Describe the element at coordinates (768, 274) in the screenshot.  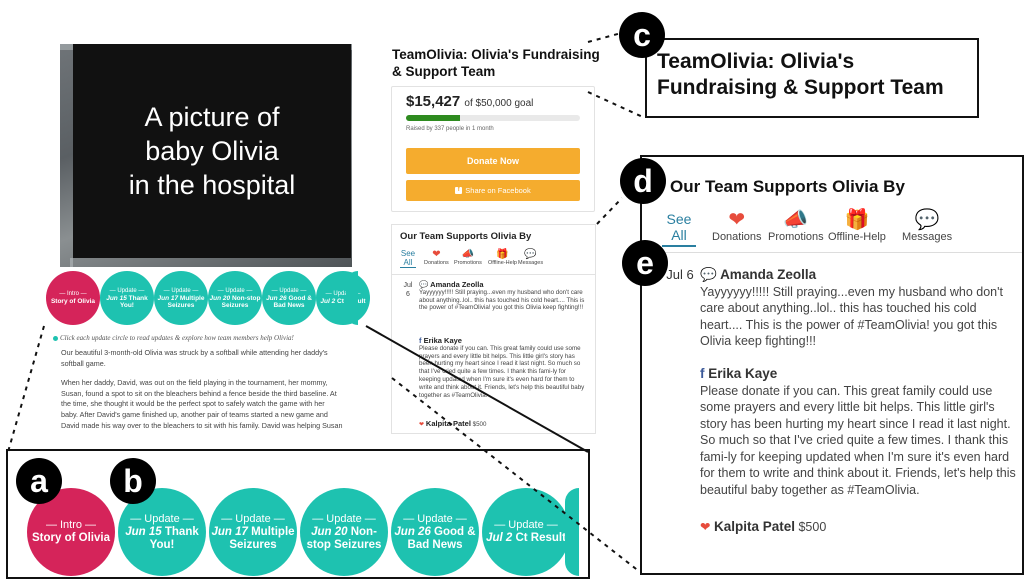
I see `post-author: Amanda Zeolla` at that location.